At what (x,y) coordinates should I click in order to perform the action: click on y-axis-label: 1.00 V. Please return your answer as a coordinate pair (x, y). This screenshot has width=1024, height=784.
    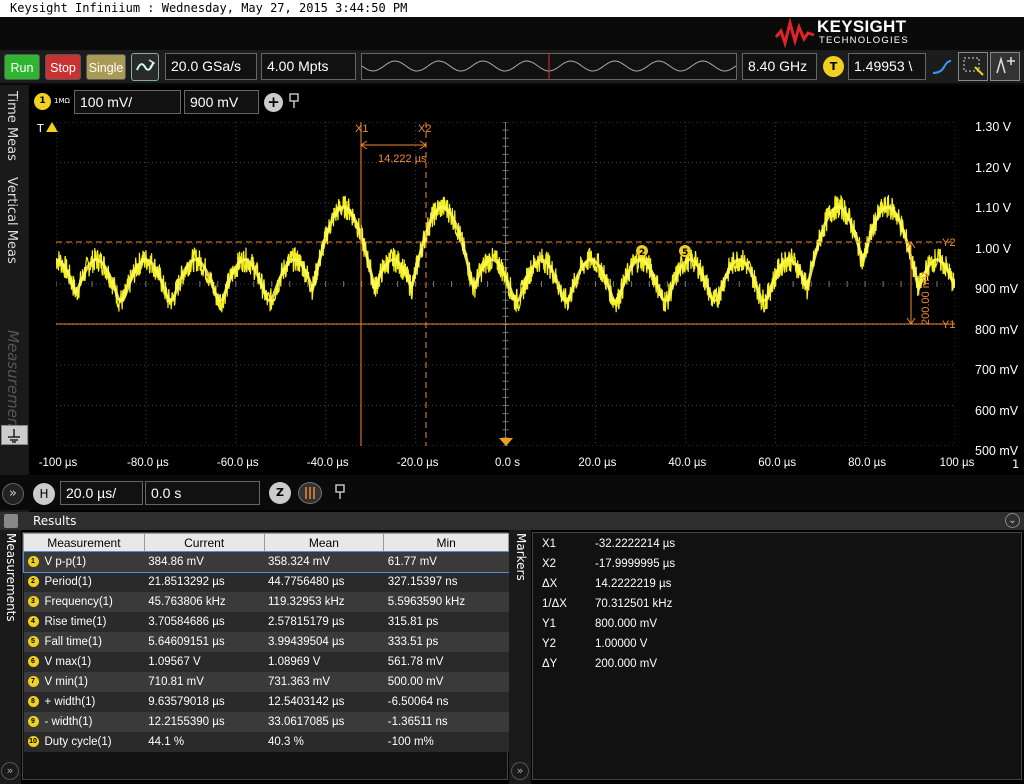
    Looking at the image, I should click on (993, 248).